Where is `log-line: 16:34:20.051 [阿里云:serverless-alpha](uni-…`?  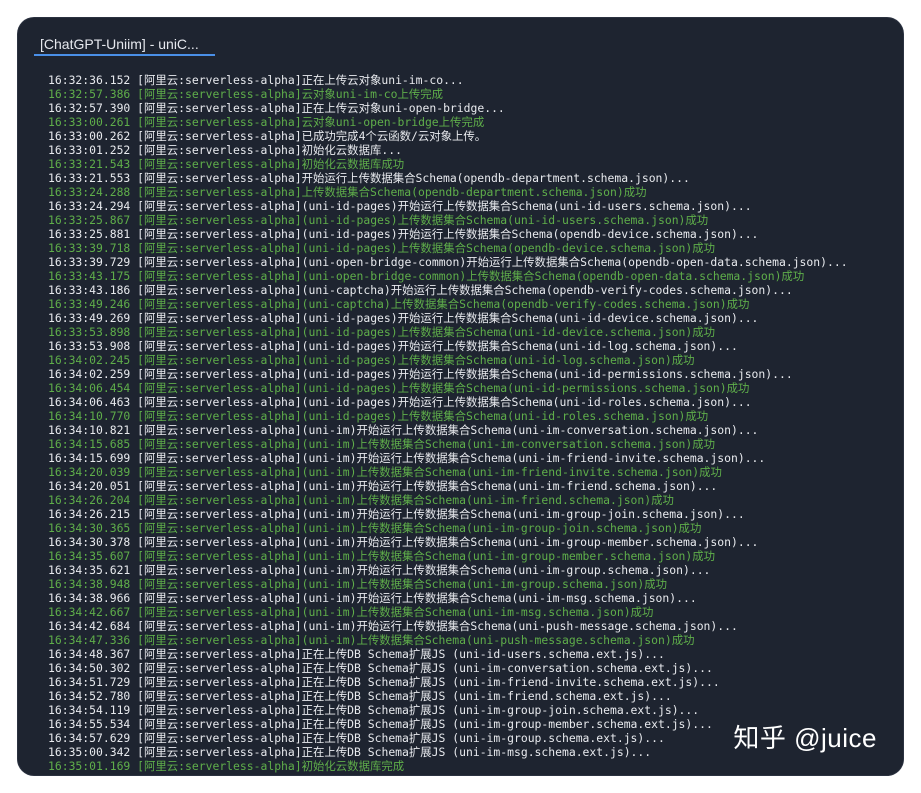 log-line: 16:34:20.051 [阿里云:serverless-alpha](uni-… is located at coordinates (383, 486).